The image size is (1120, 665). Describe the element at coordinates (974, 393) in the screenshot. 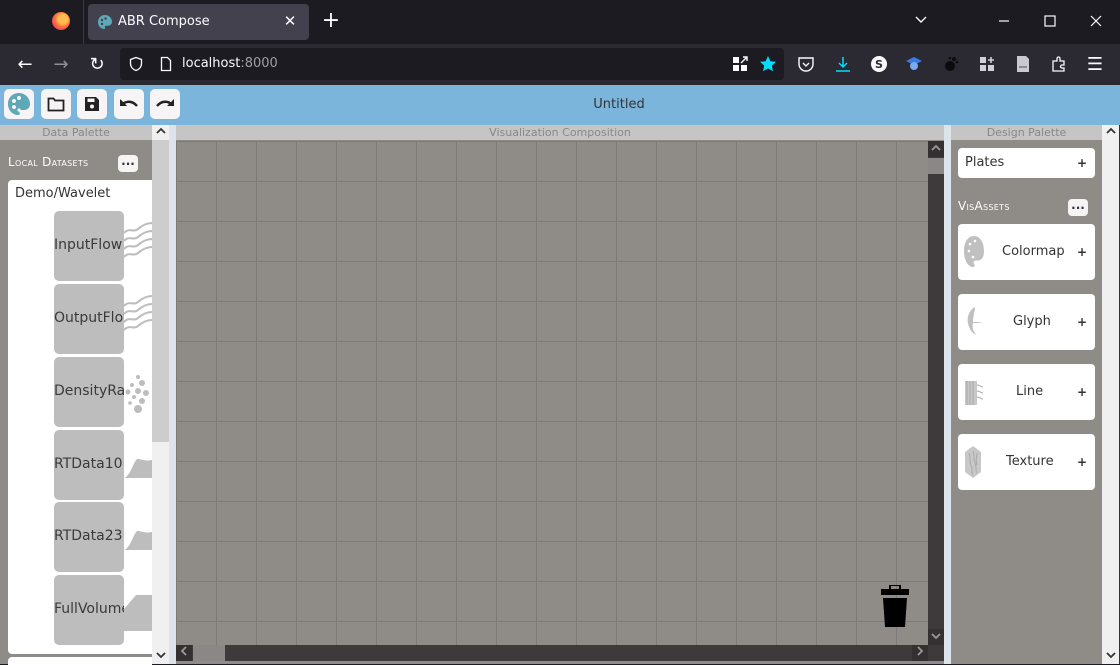

I see `line-texture-icon` at that location.